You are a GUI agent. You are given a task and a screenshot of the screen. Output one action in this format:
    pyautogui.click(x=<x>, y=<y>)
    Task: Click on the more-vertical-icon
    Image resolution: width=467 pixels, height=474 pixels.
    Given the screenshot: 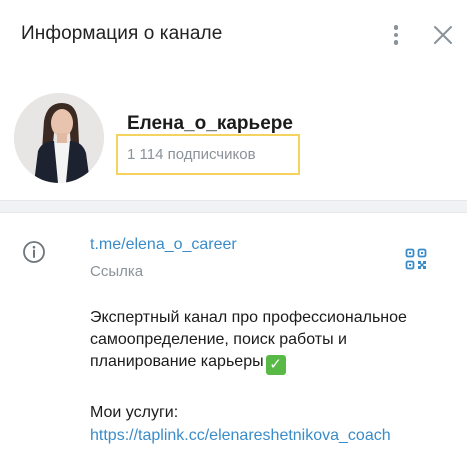 What is the action you would take?
    pyautogui.click(x=396, y=35)
    